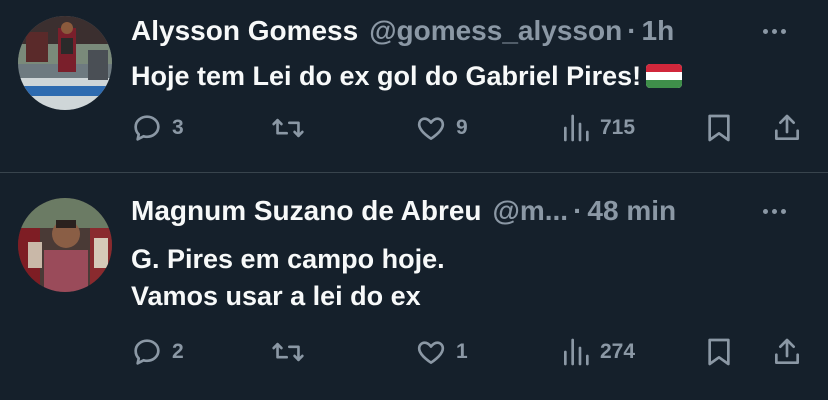  Describe the element at coordinates (598, 352) in the screenshot. I see `views-button: 274` at that location.